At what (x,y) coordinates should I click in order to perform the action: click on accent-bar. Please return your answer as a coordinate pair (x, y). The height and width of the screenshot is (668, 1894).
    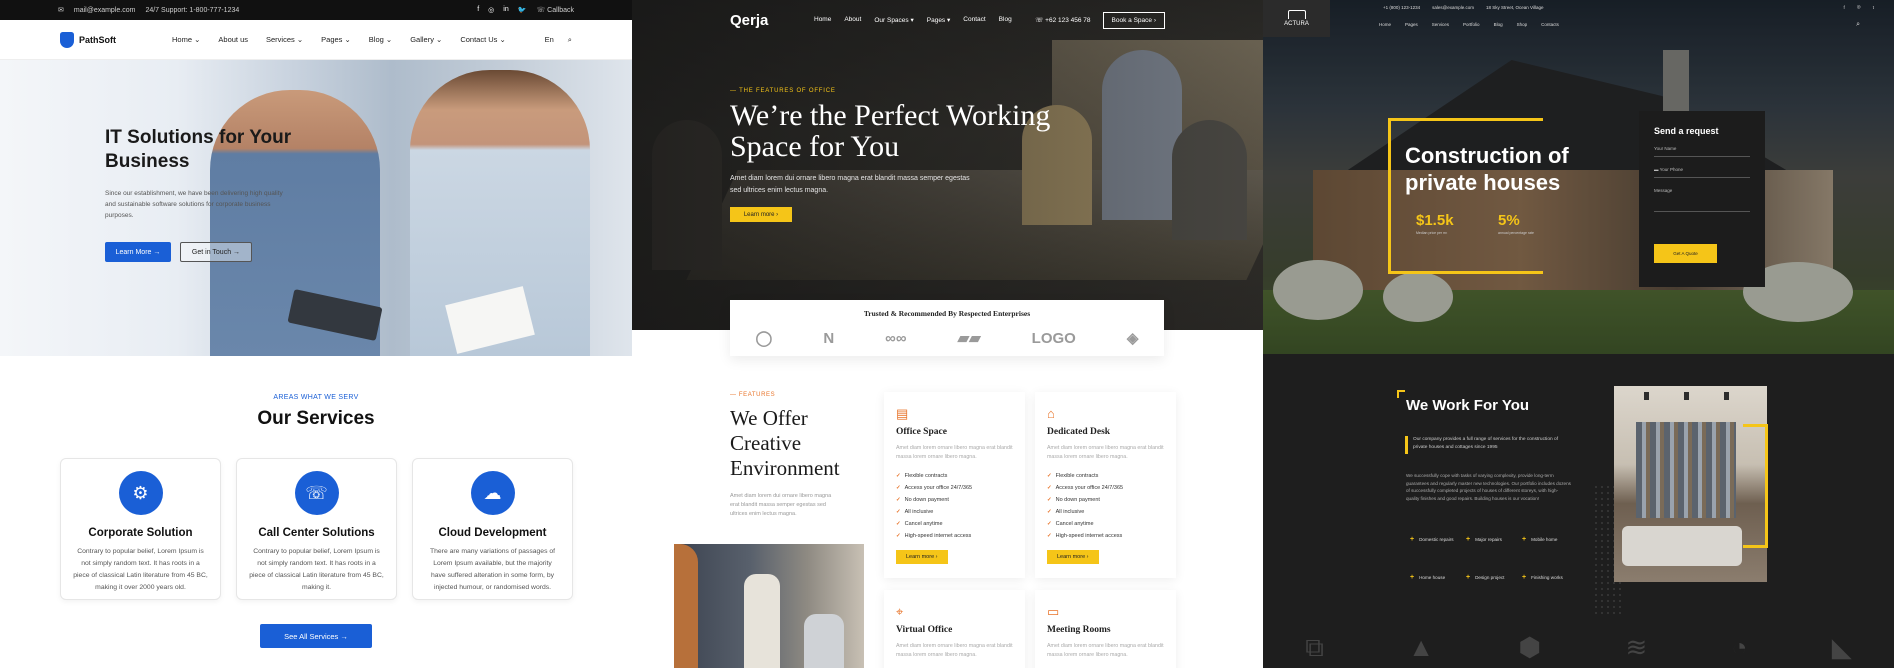
    Looking at the image, I should click on (1406, 445).